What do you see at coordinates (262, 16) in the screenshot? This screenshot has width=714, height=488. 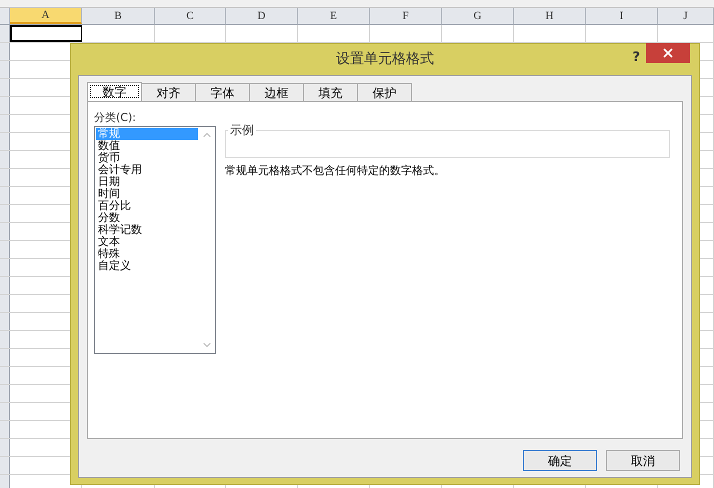 I see `column-header: D` at bounding box center [262, 16].